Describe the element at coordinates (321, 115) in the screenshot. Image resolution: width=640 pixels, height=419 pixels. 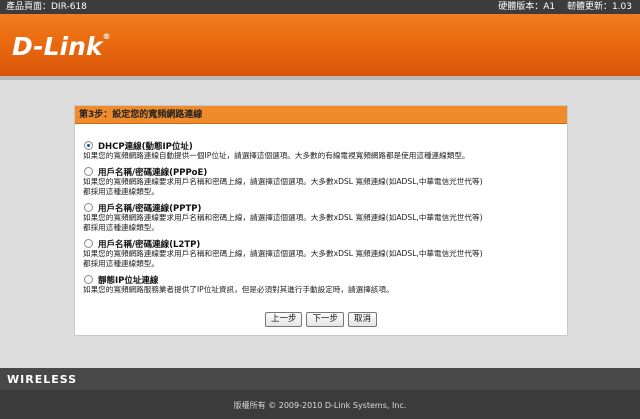
I see `panel-title: 第3步：設定您的寬頻網路連線` at that location.